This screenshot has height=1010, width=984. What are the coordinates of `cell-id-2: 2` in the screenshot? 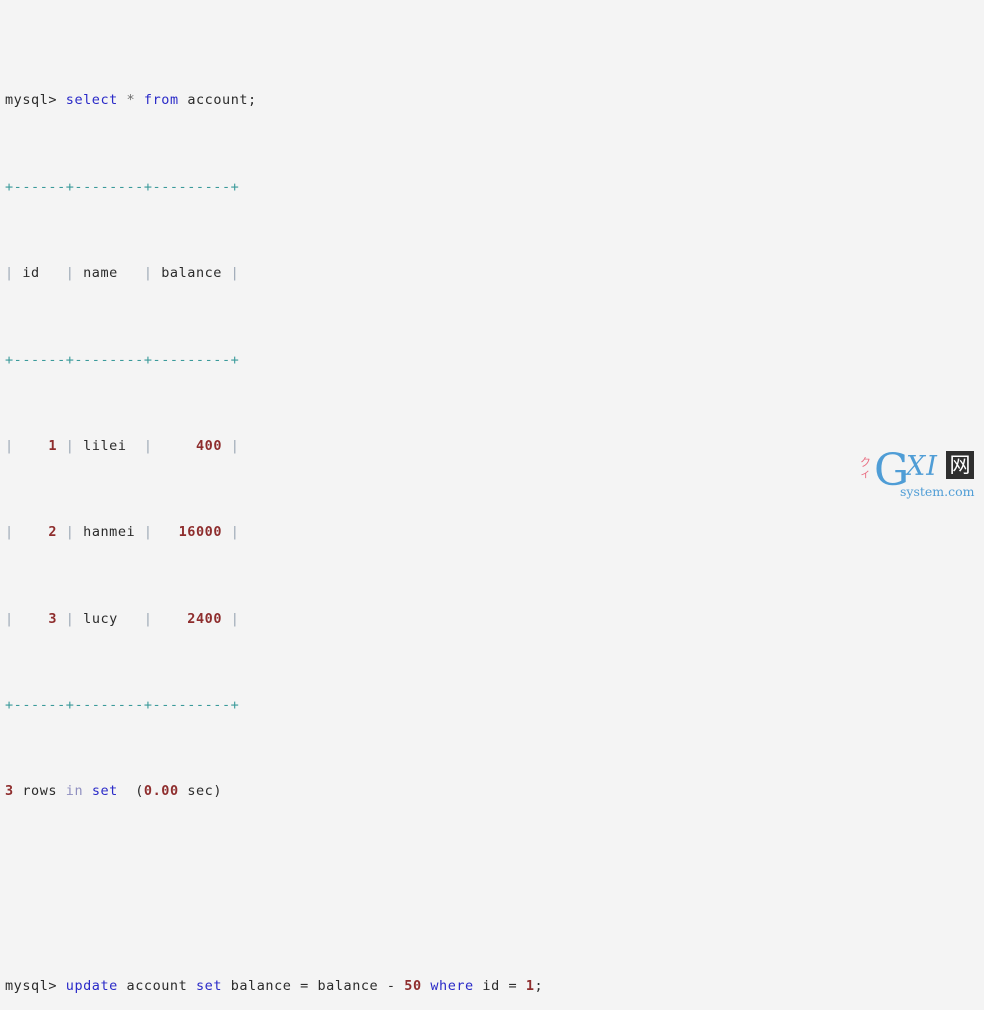 It's located at (53, 532).